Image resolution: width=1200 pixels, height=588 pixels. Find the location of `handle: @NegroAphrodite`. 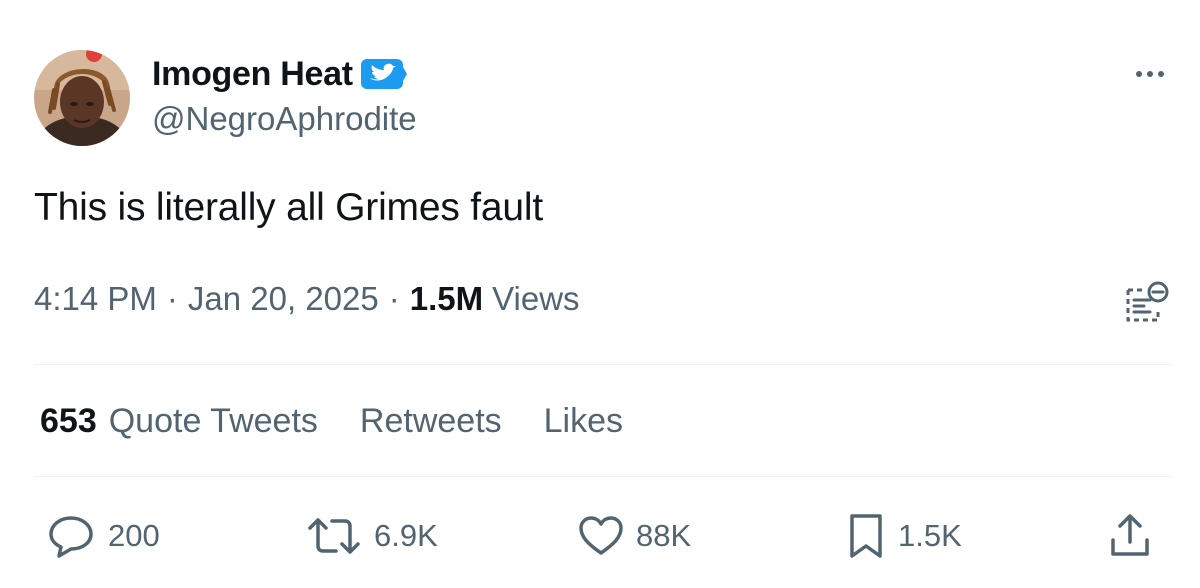

handle: @NegroAphrodite is located at coordinates (284, 119).